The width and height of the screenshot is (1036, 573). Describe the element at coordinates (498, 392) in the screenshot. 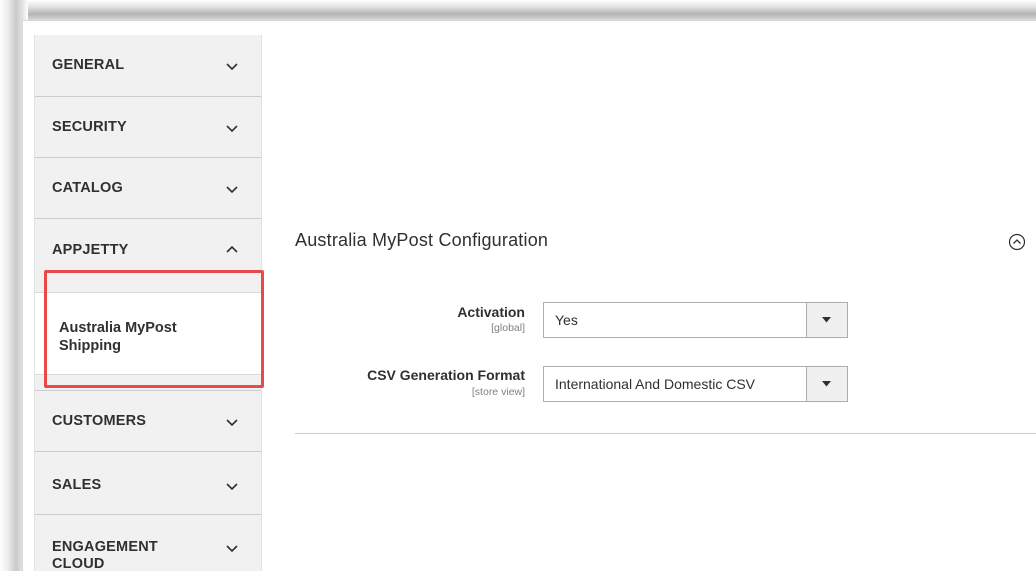

I see `csv-format-scope: [store view]` at that location.